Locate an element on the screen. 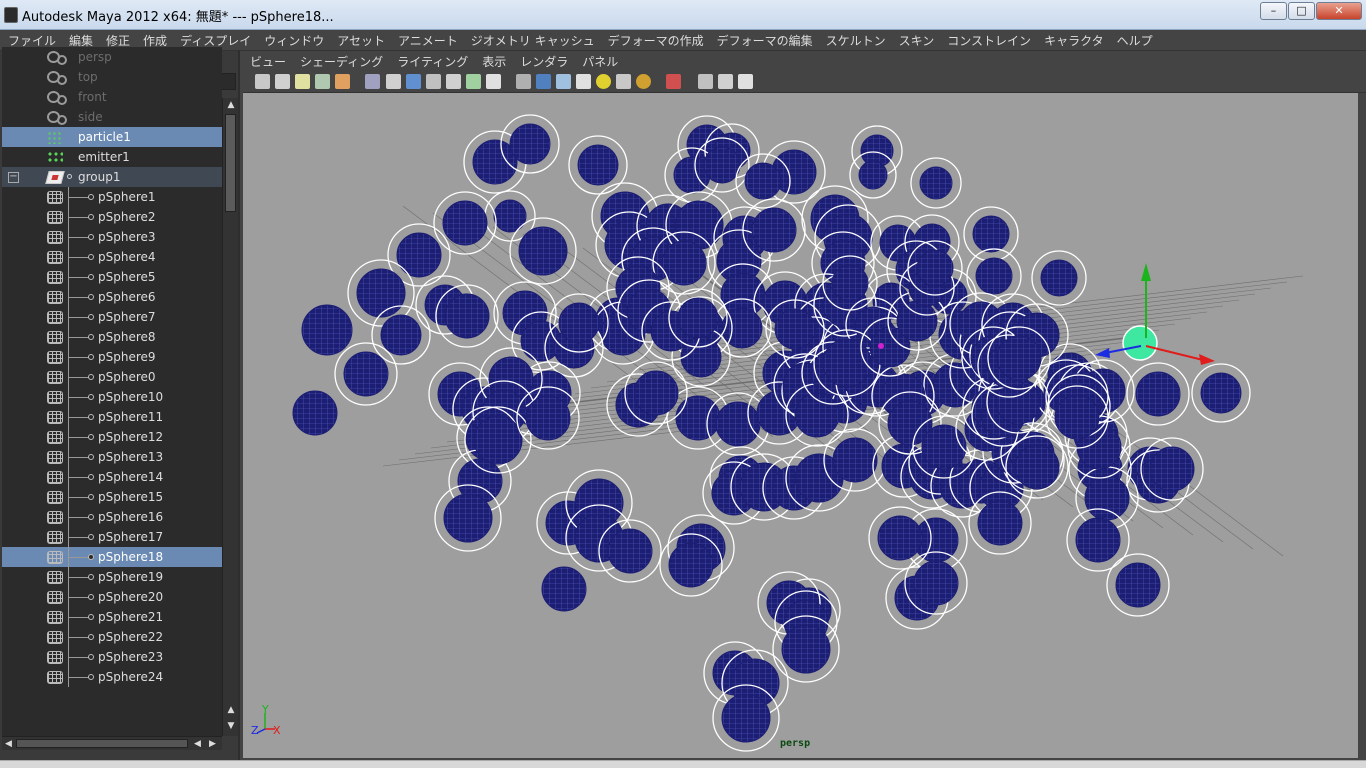 The height and width of the screenshot is (768, 1366). selected-sphere is located at coordinates (1140, 343).